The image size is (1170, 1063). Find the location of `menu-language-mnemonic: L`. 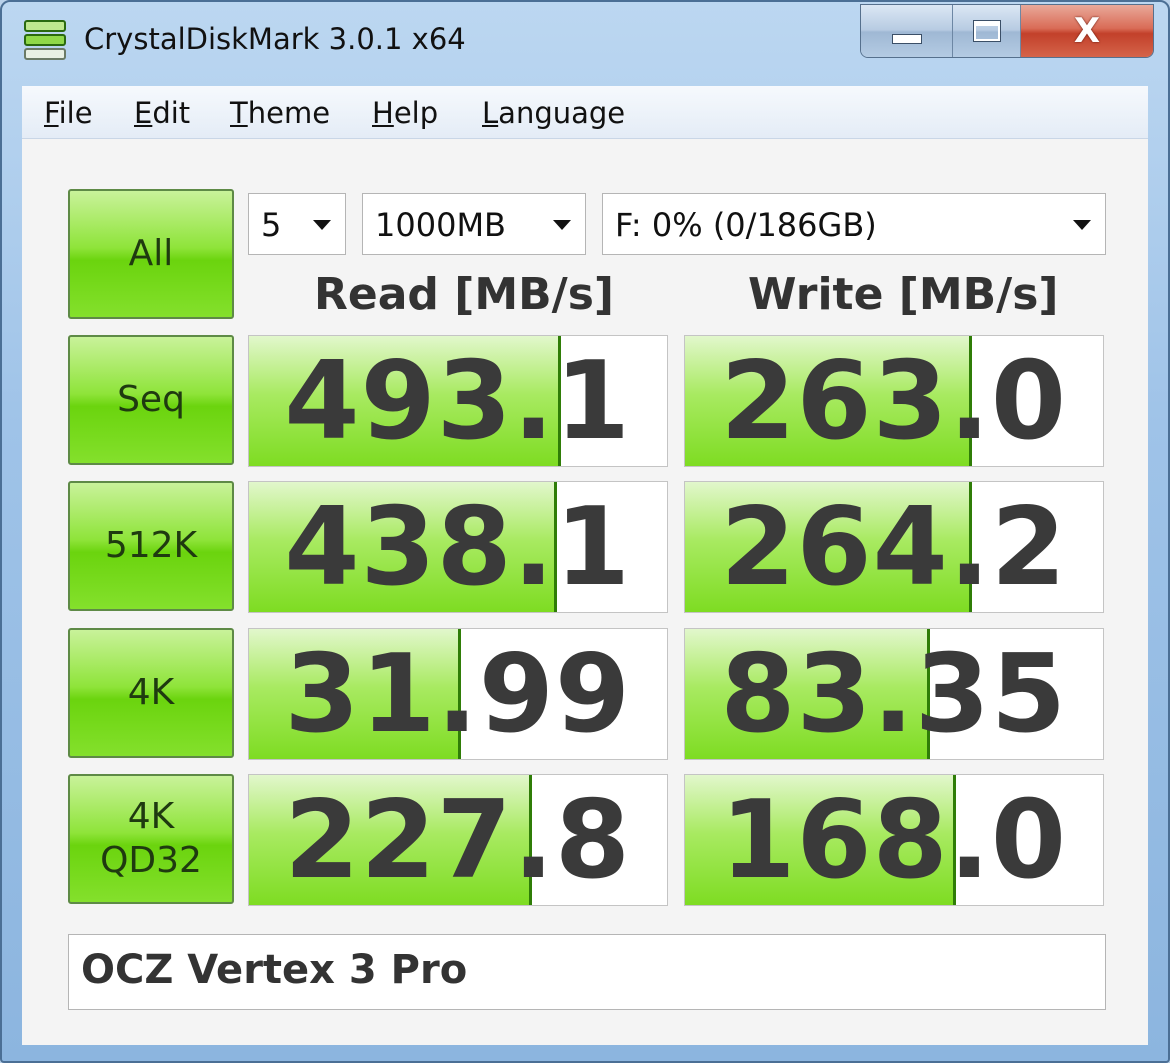

menu-language-mnemonic: L is located at coordinates (490, 113).